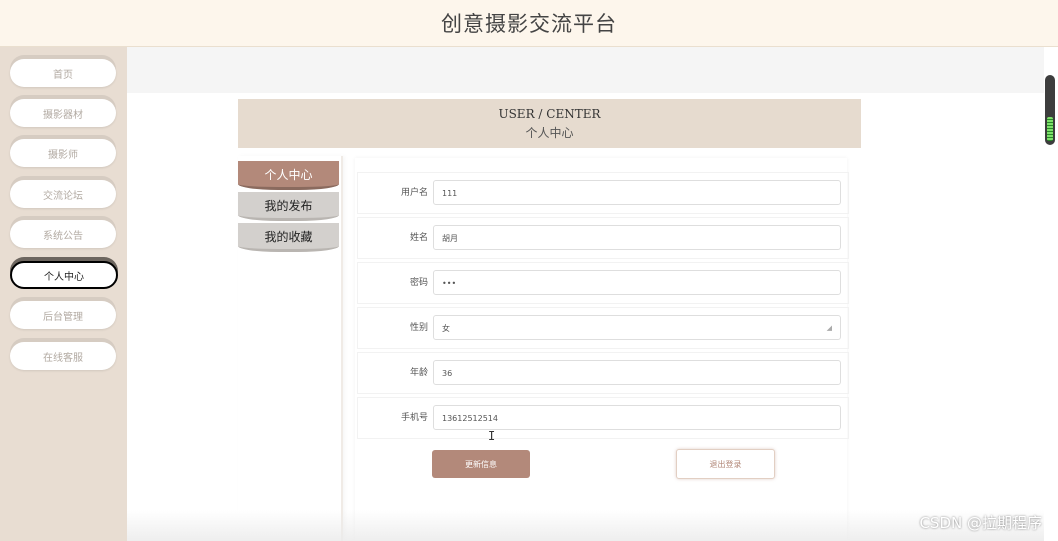  What do you see at coordinates (585, 70) in the screenshot?
I see `content-top-strip` at bounding box center [585, 70].